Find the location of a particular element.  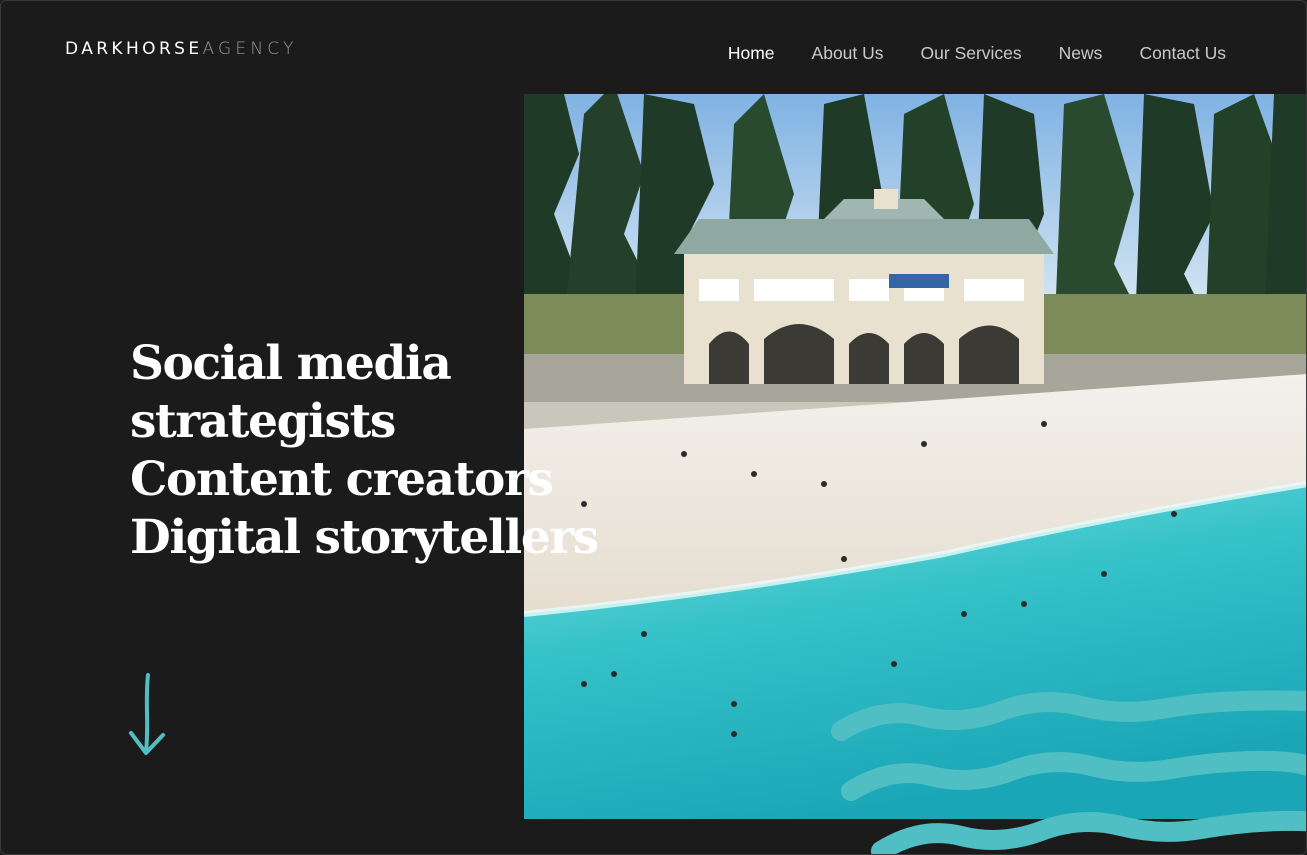

logo-light-text: AGENCY is located at coordinates (250, 49).